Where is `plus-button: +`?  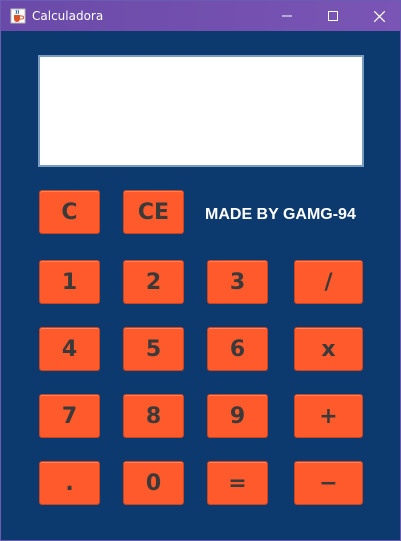 plus-button: + is located at coordinates (328, 416).